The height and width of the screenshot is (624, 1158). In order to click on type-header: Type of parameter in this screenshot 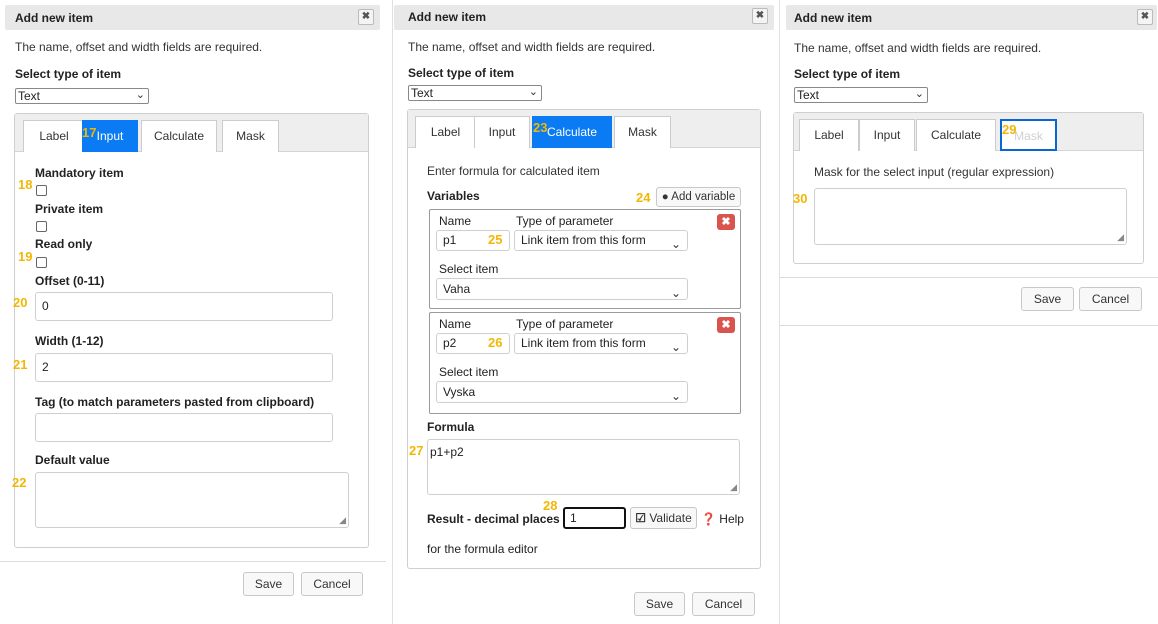, I will do `click(565, 221)`.